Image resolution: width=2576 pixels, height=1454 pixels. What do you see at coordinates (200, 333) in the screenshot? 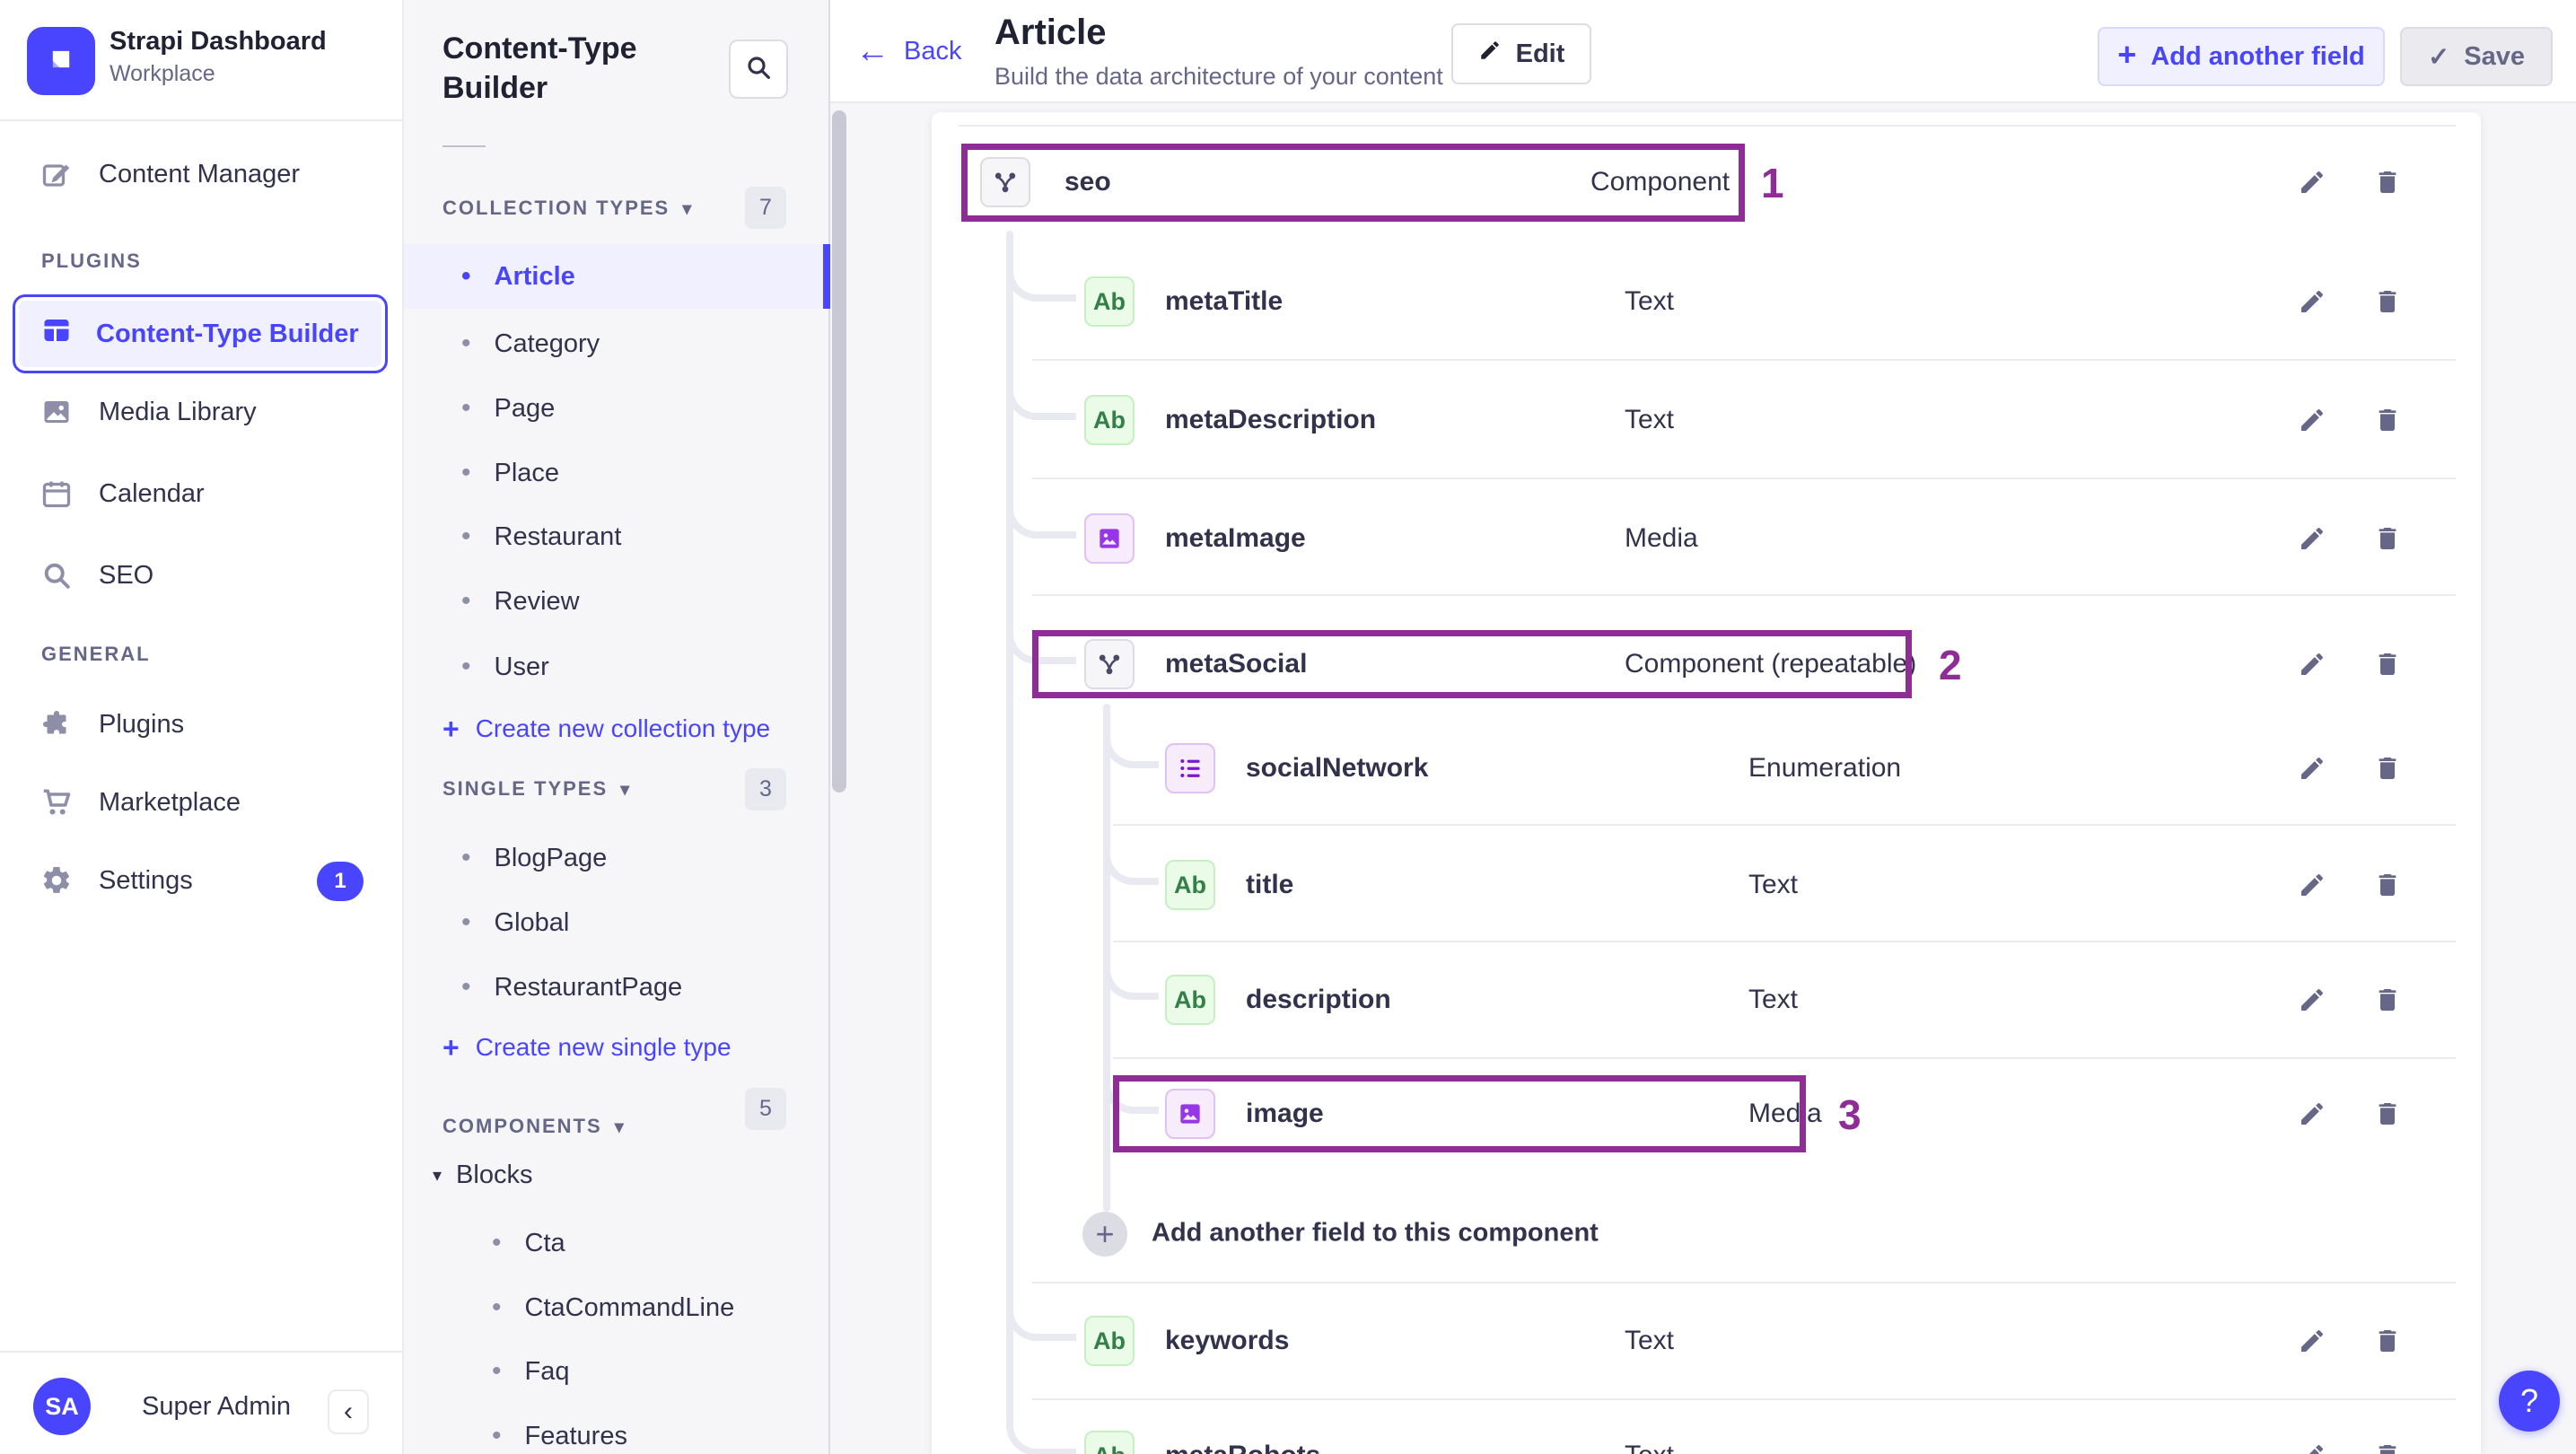
I see `sidebar-item-content-type-builder: Content-Type Builder` at bounding box center [200, 333].